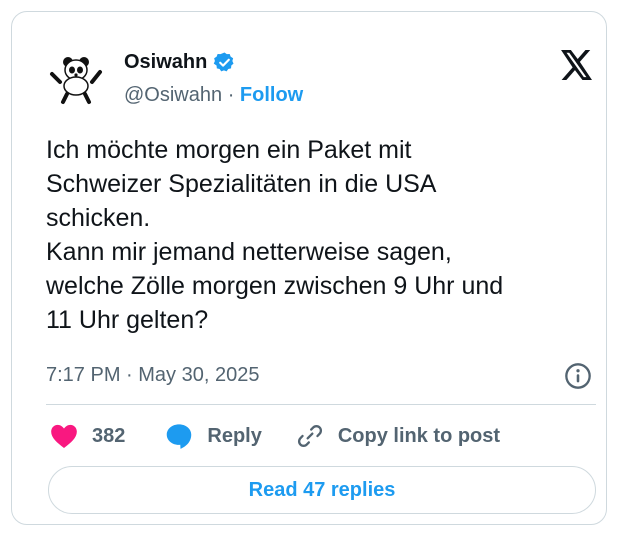 The image size is (620, 538). I want to click on divider, so click(321, 404).